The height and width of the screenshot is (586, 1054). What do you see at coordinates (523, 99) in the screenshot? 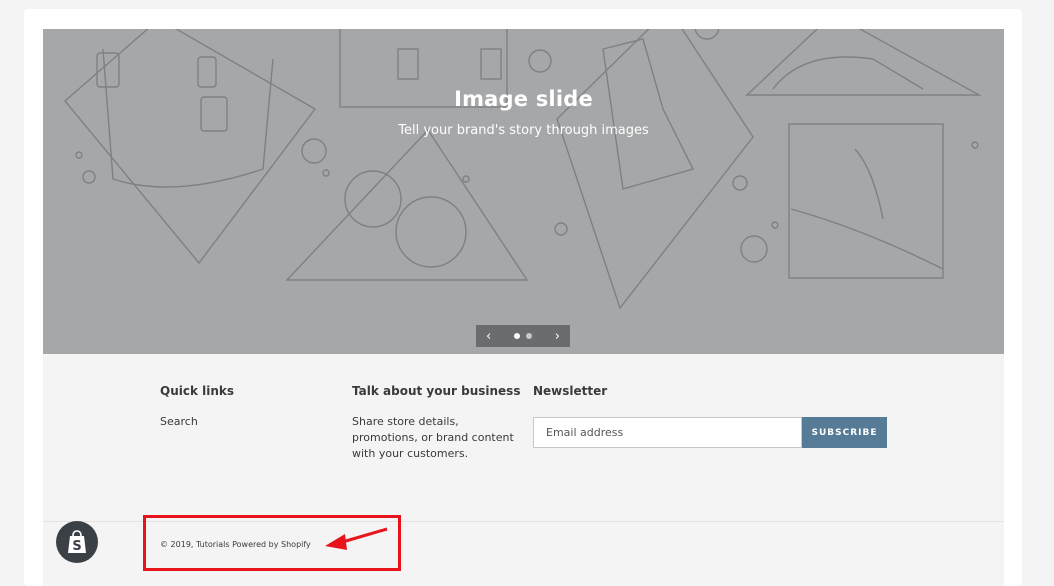
I see `hero-title: Image slide` at bounding box center [523, 99].